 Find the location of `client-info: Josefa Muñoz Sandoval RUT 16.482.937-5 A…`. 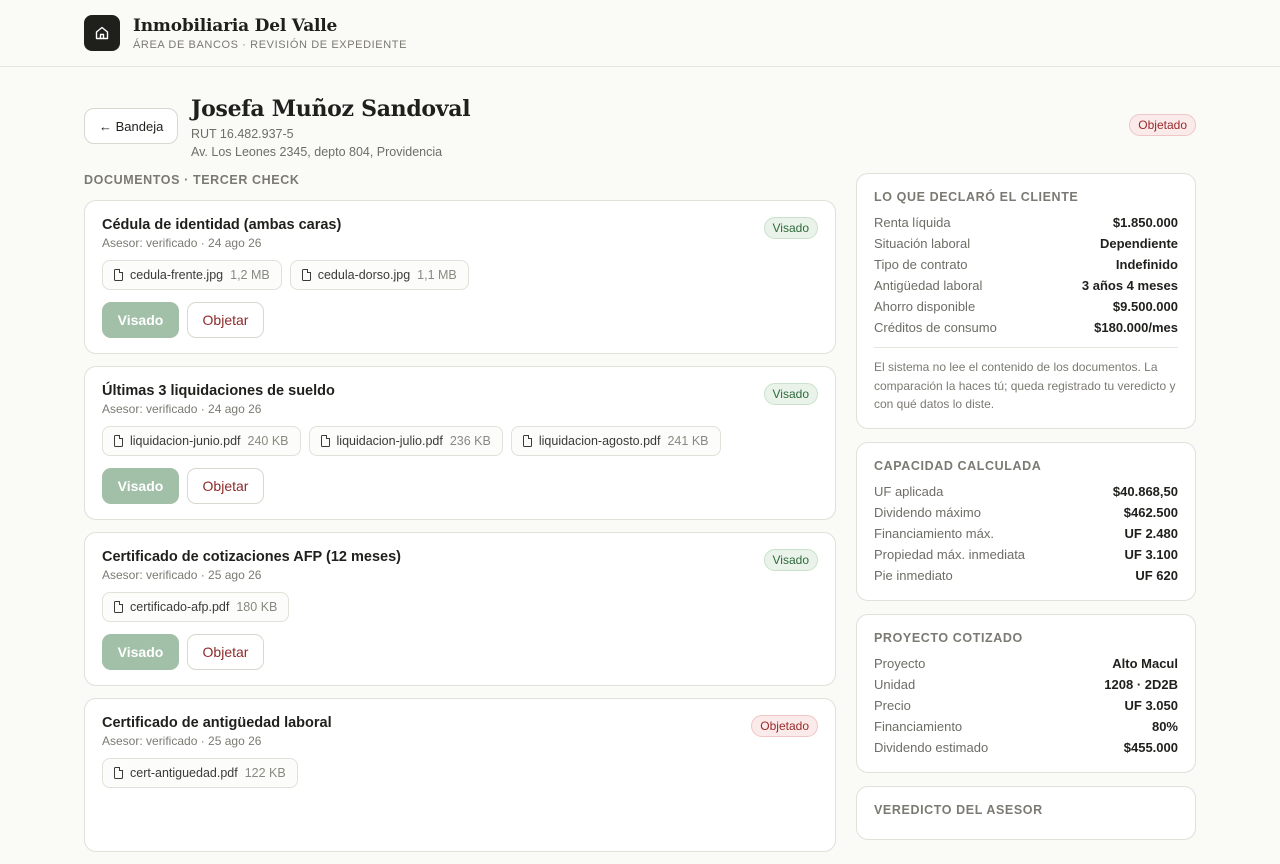

client-info: Josefa Muñoz Sandoval RUT 16.482.937-5 A… is located at coordinates (331, 127).